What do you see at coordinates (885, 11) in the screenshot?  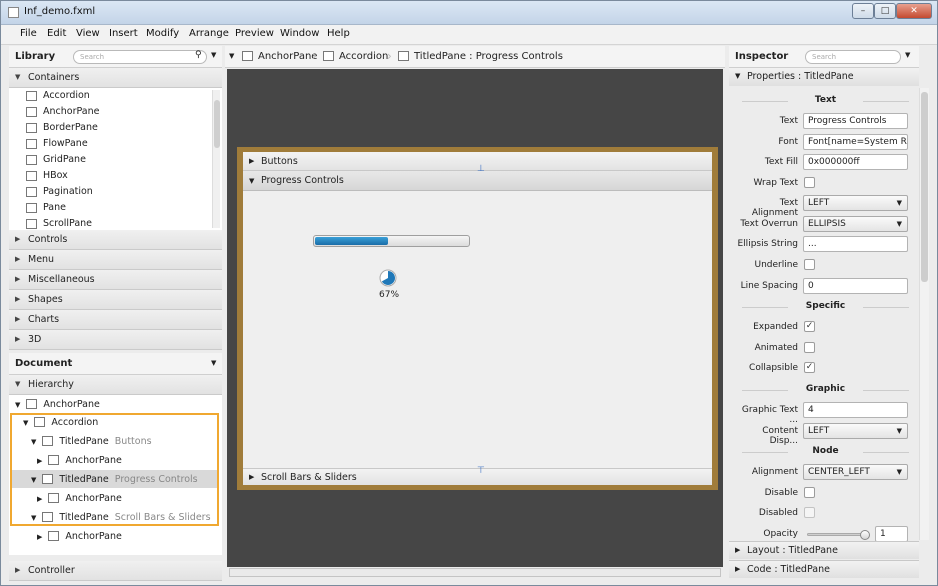 I see `maximize-button: □` at bounding box center [885, 11].